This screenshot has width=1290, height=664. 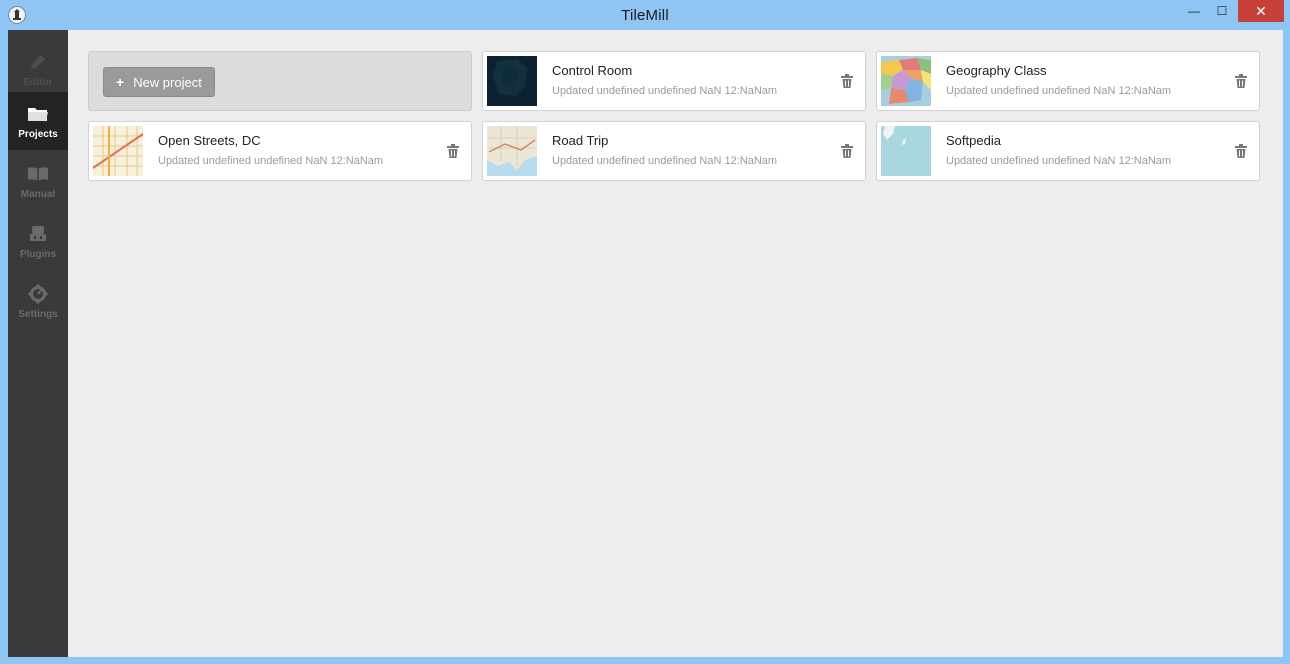 What do you see at coordinates (38, 82) in the screenshot?
I see `sidebar-item-label: Editor` at bounding box center [38, 82].